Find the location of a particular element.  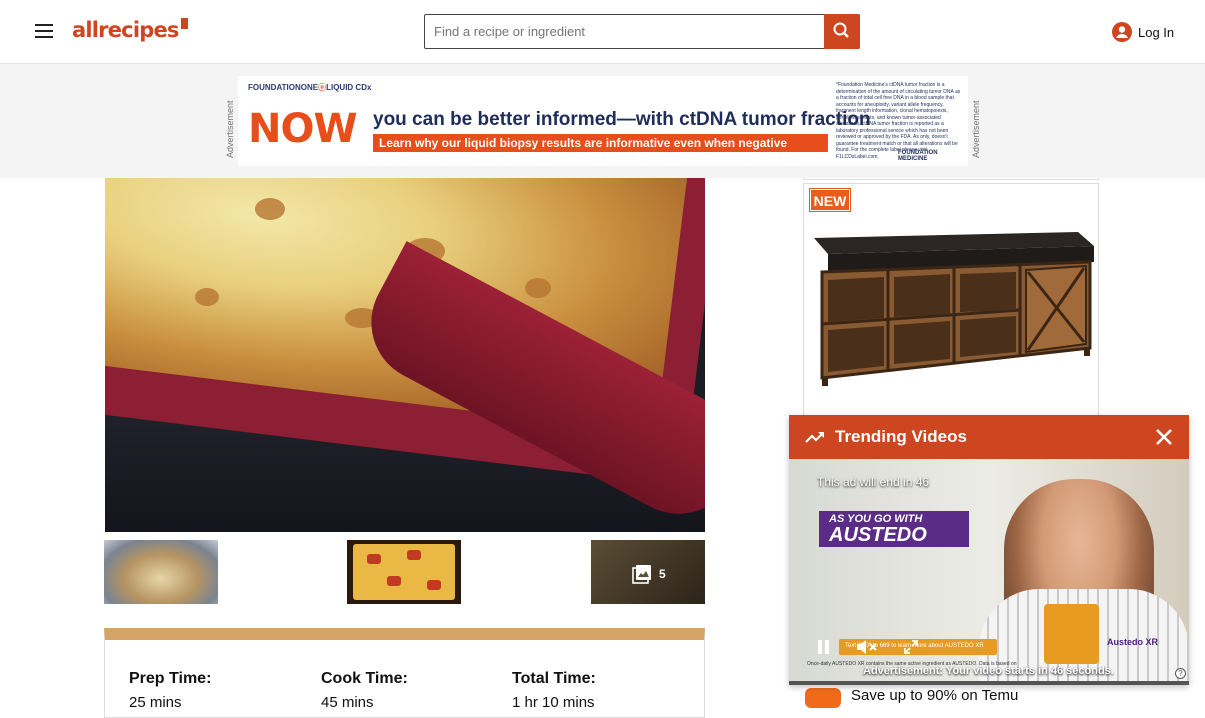

video-header: Trending Videos is located at coordinates (989, 437).